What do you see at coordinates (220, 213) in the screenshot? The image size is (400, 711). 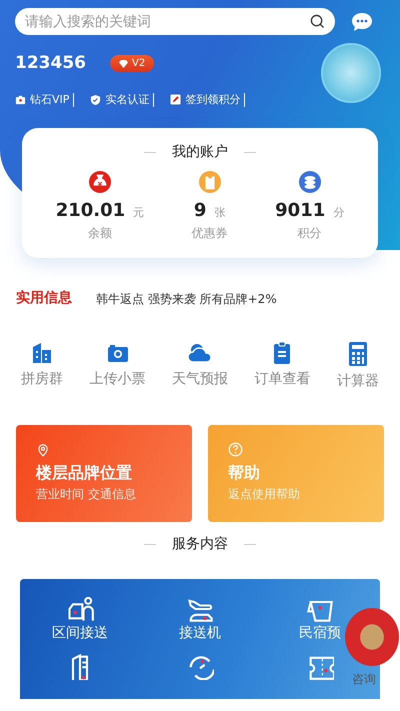 I see `unit-label: 张` at bounding box center [220, 213].